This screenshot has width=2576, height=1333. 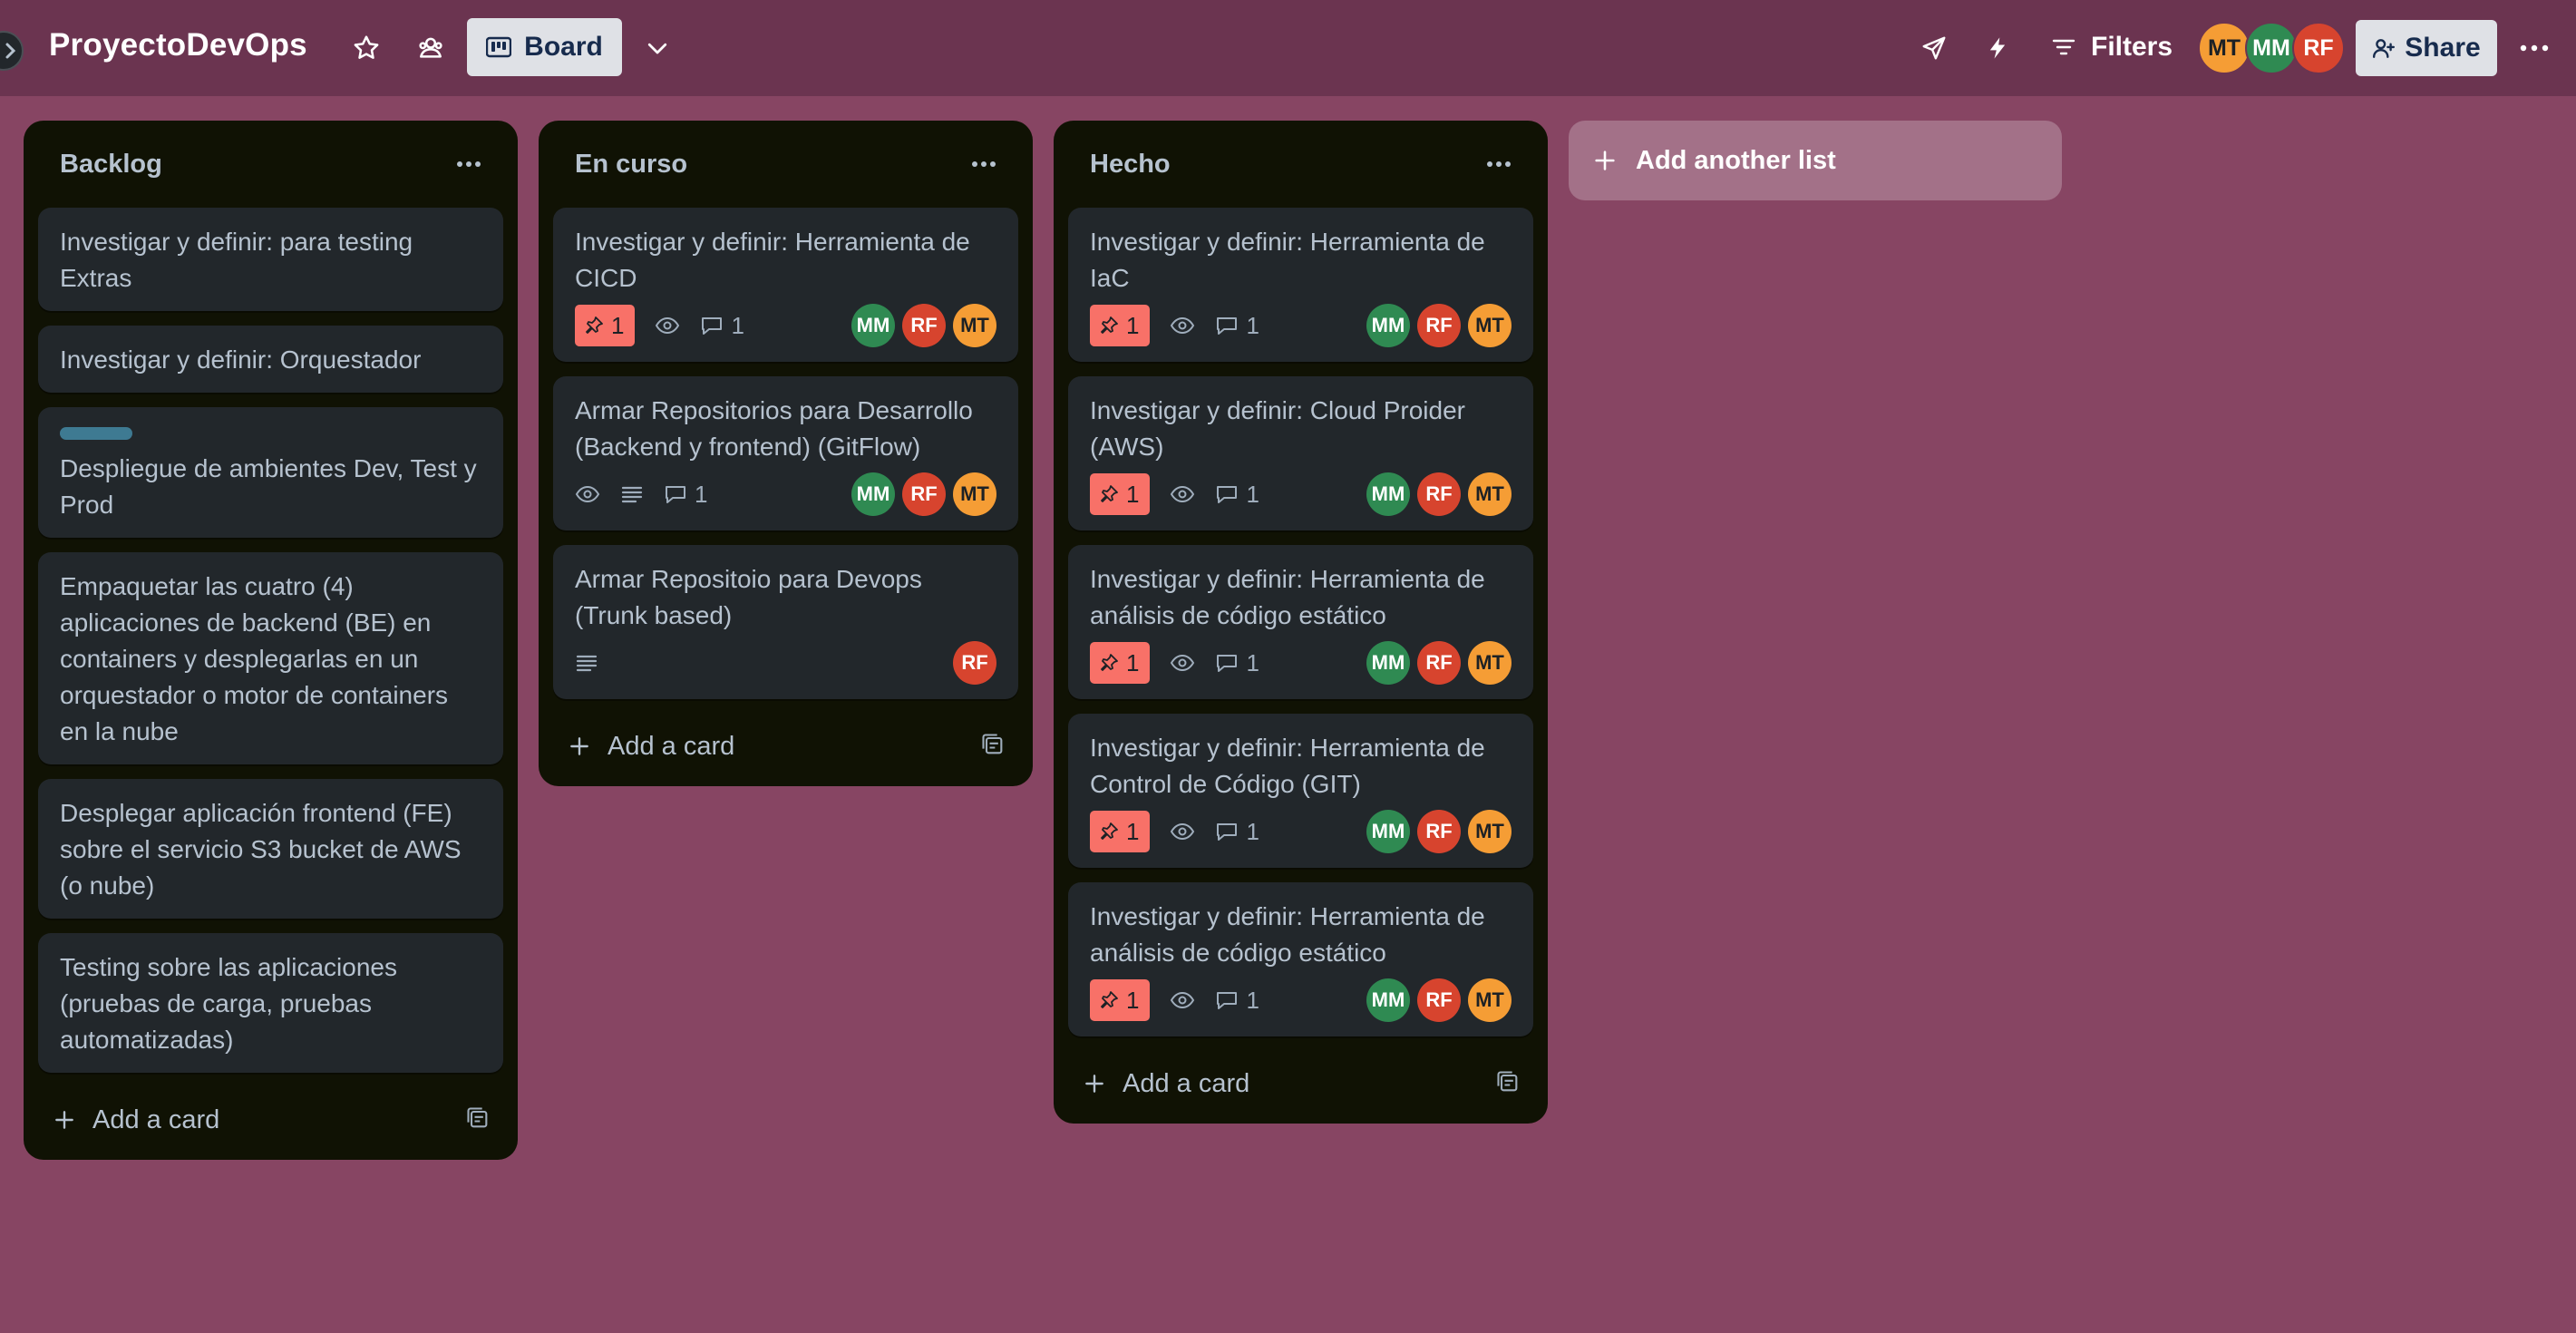 I want to click on filters-button: Filters, so click(x=2112, y=47).